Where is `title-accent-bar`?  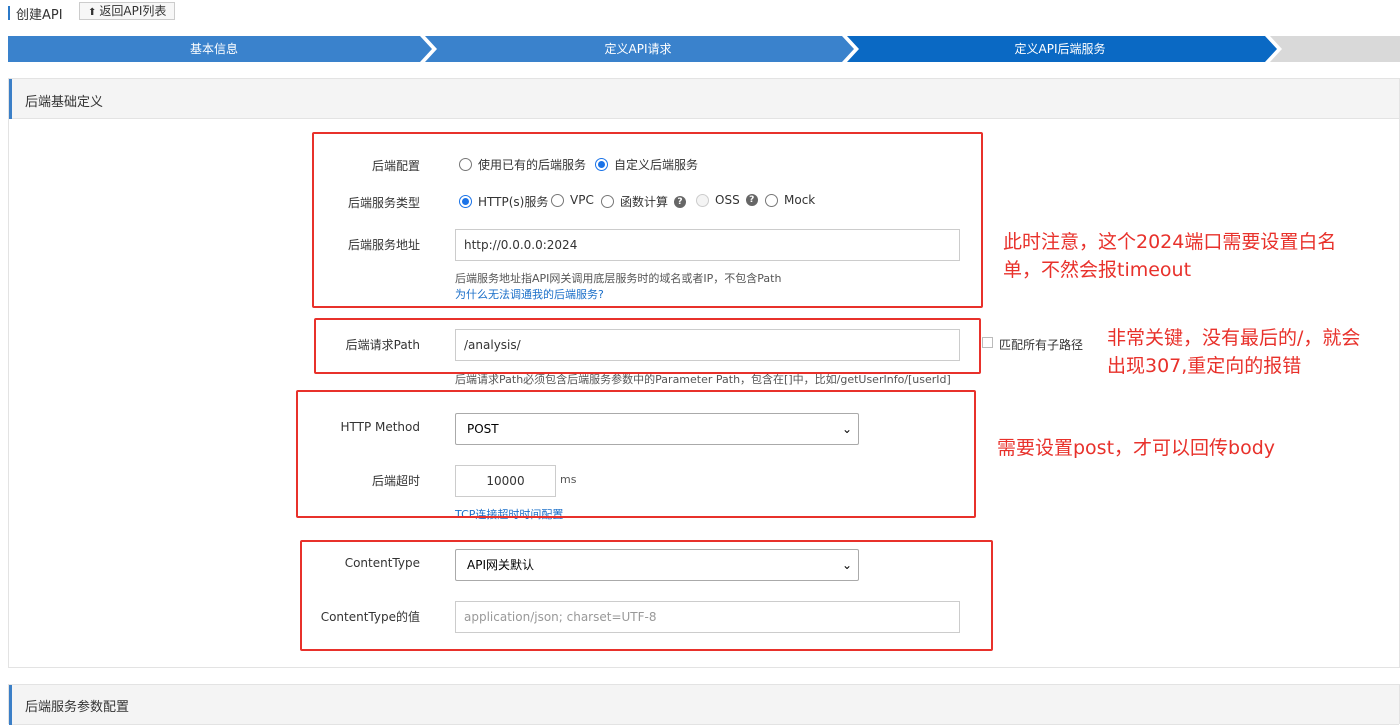 title-accent-bar is located at coordinates (9, 13).